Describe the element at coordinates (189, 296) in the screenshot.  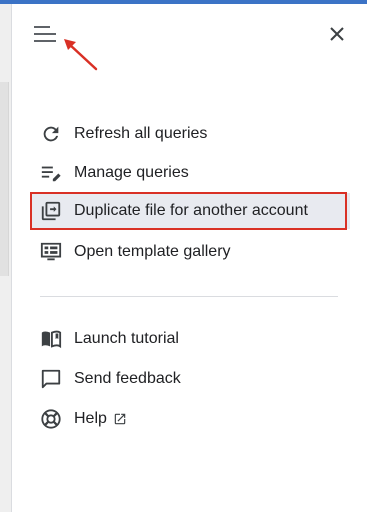
I see `menu-divider` at that location.